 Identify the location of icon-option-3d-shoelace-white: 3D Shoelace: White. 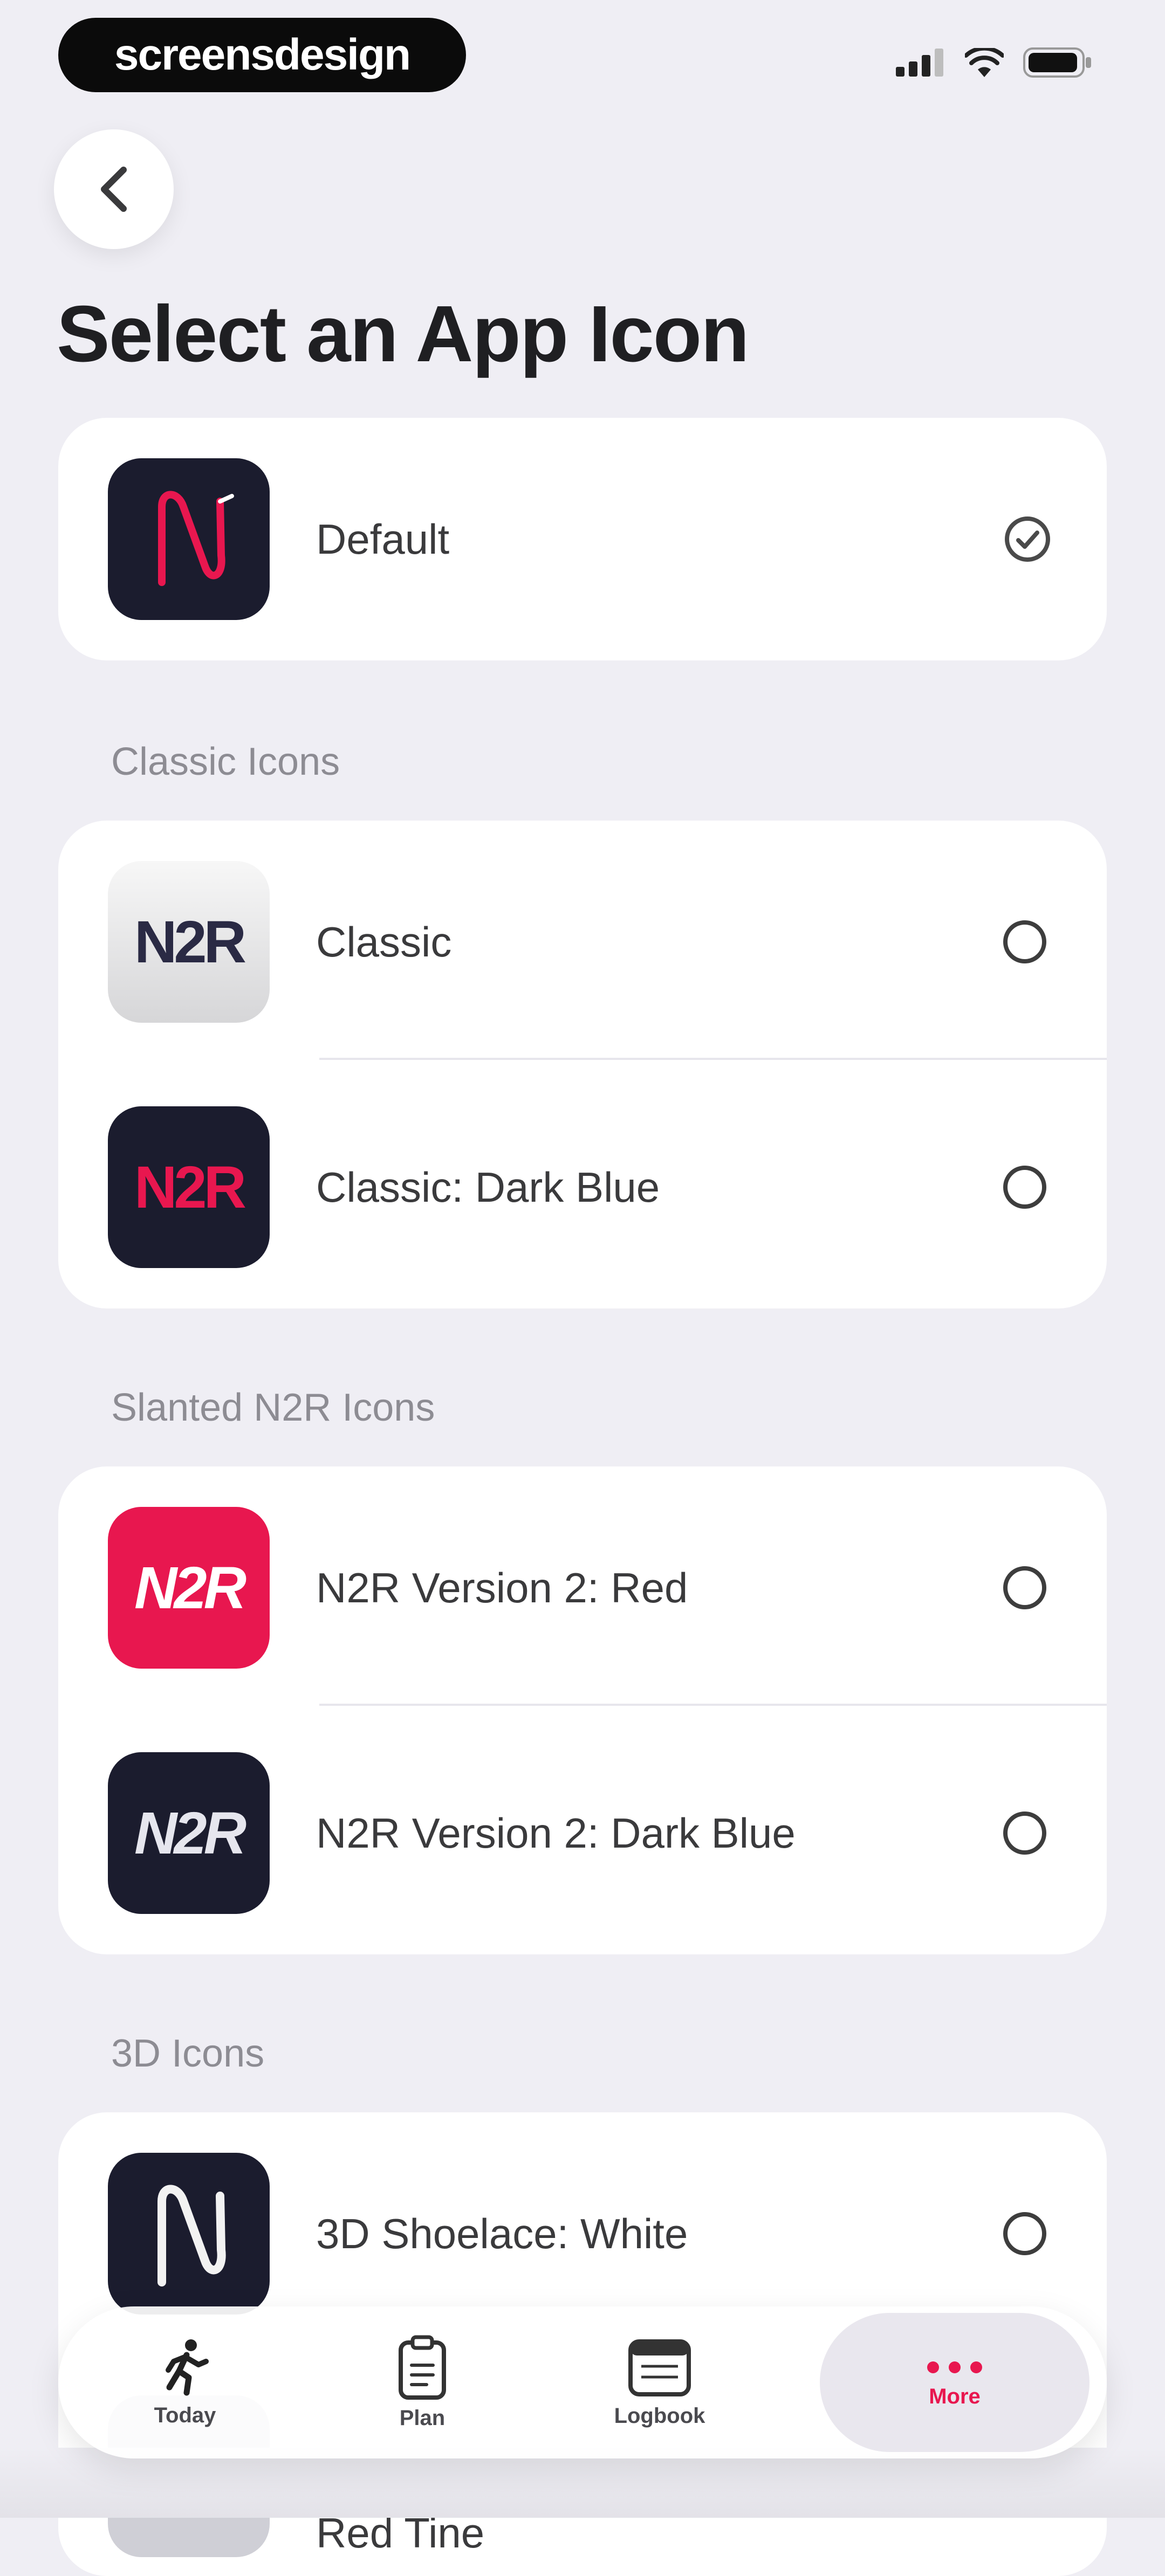
(582, 2234).